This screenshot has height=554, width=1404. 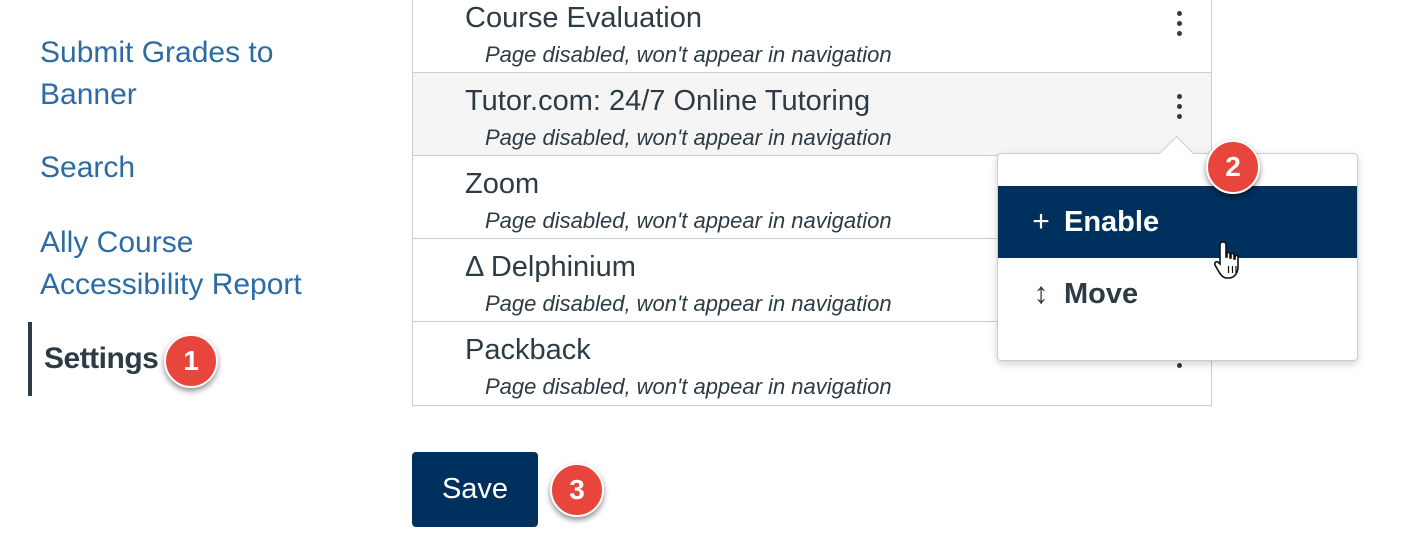 What do you see at coordinates (88, 94) in the screenshot?
I see `nav-link-submit-grades-line2: Banner` at bounding box center [88, 94].